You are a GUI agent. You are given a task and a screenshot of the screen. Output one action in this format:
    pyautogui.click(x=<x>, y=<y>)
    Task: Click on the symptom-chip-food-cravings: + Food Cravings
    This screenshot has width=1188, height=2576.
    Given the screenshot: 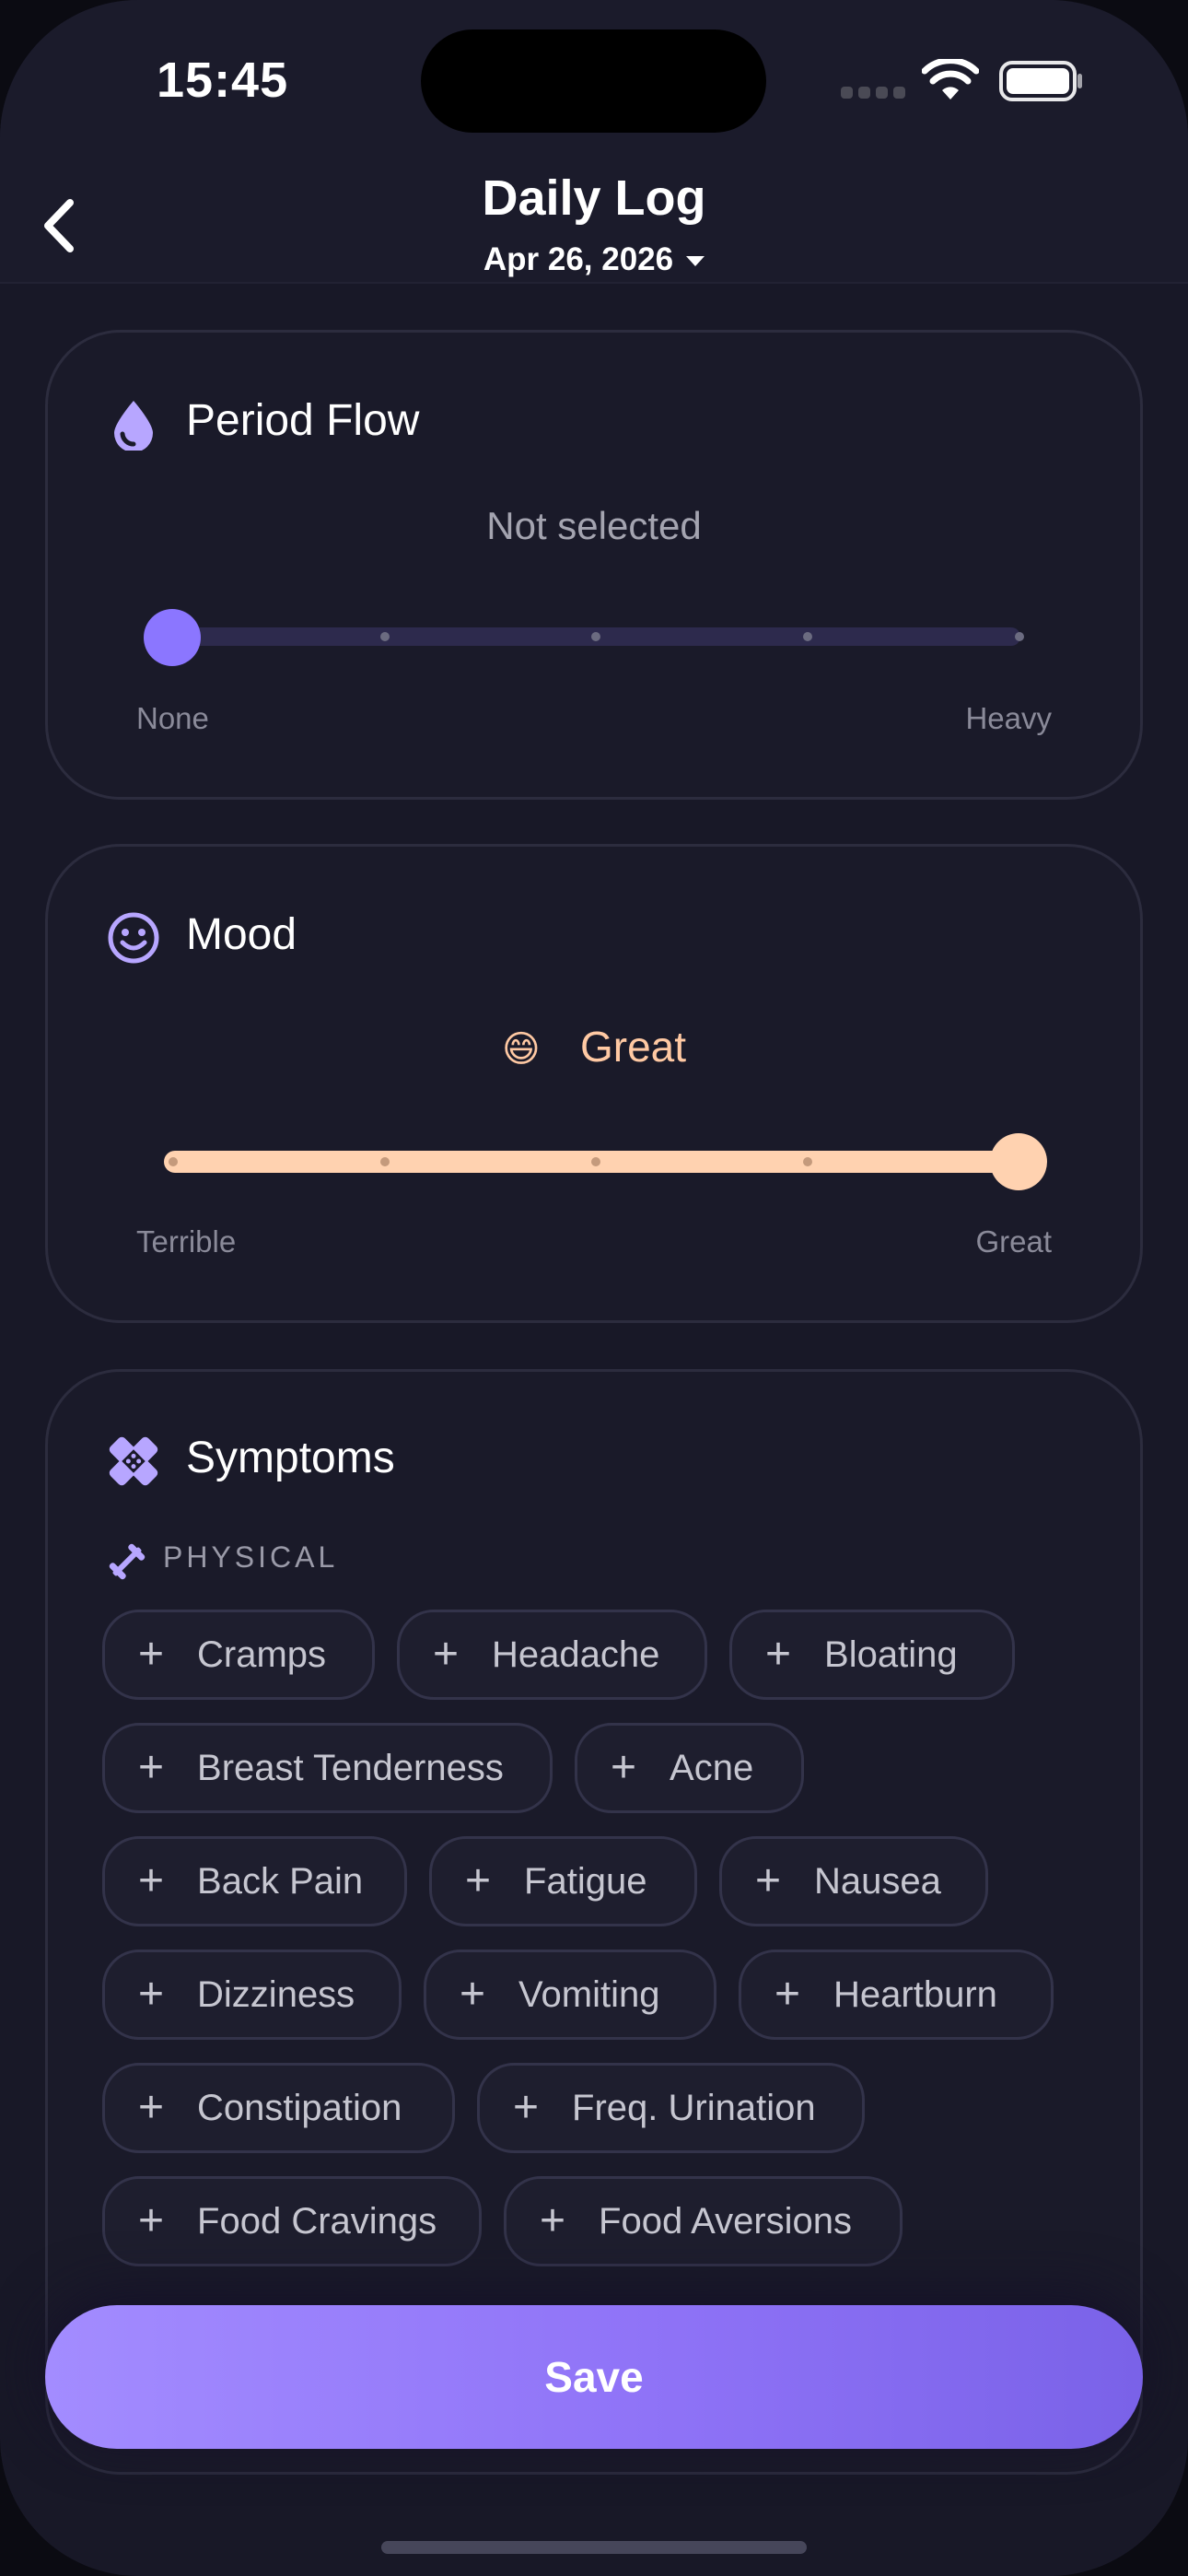 What is the action you would take?
    pyautogui.click(x=292, y=2221)
    